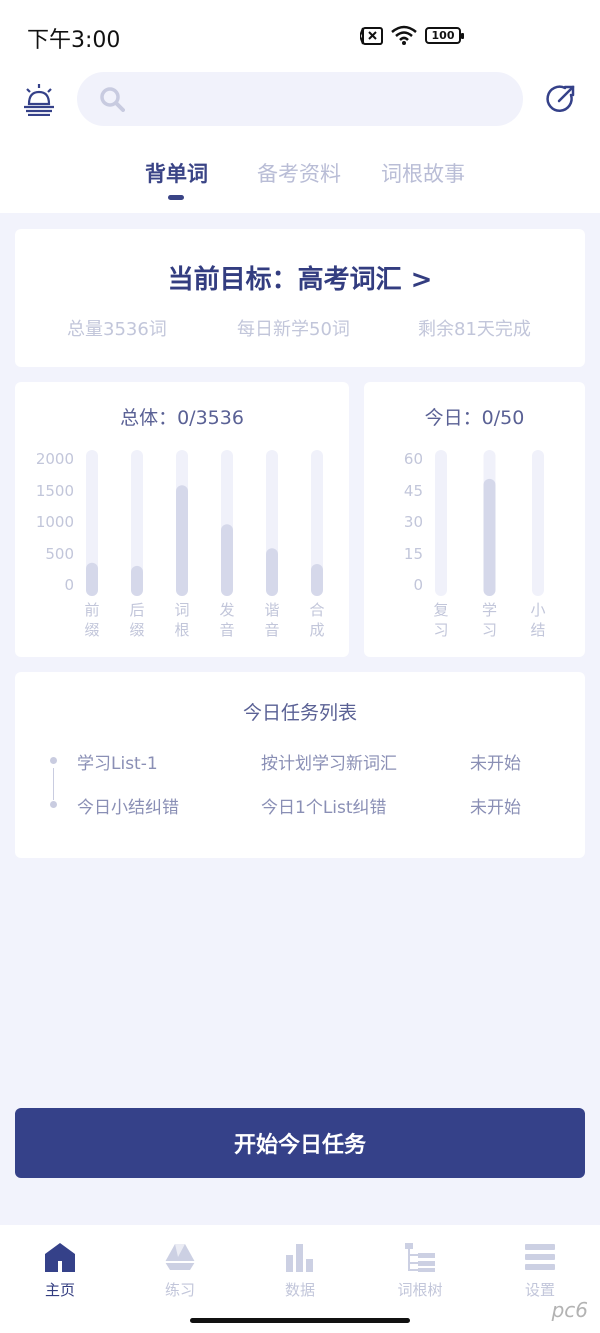 The width and height of the screenshot is (600, 1333). I want to click on task-desc: 今日1个List纠错, so click(324, 808).